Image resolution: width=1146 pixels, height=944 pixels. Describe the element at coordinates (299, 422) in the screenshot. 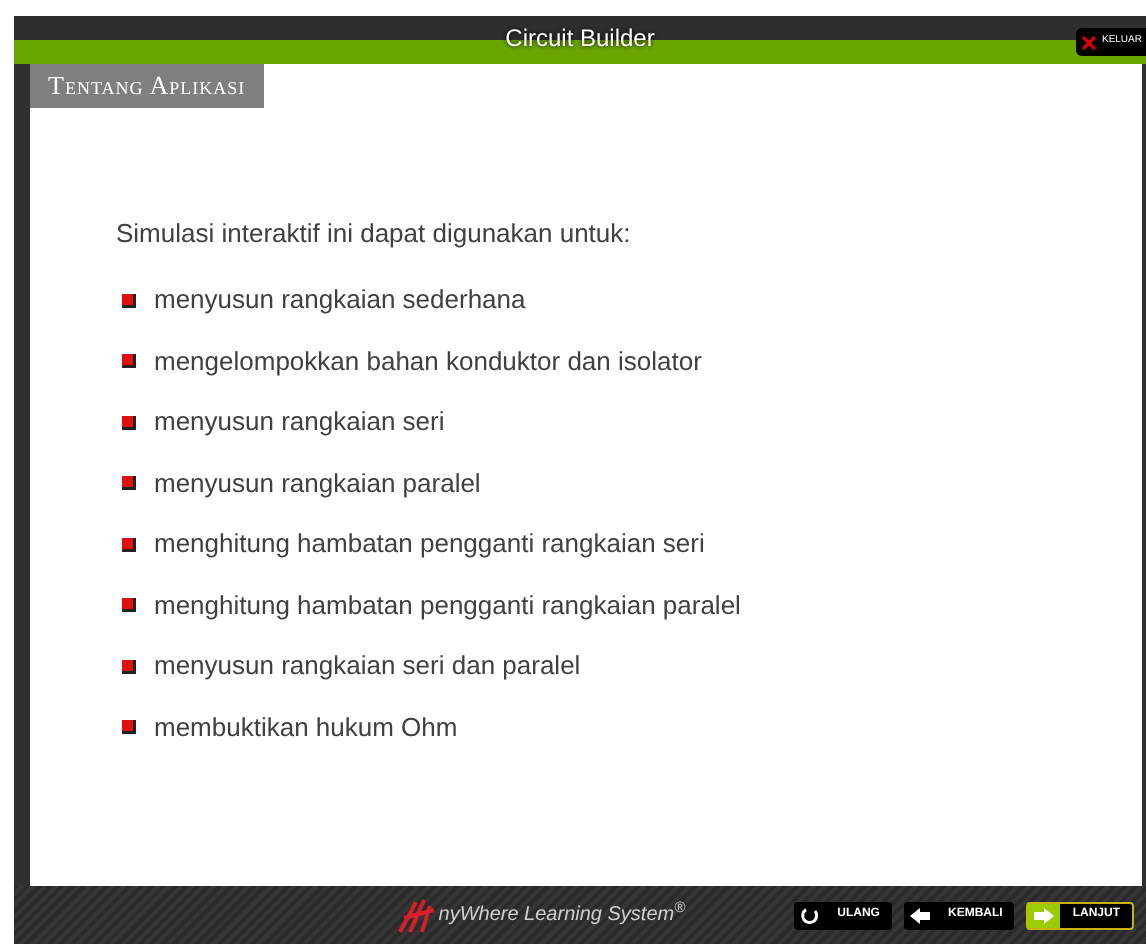

I see `list-item: menyusun rangkaian seri` at that location.